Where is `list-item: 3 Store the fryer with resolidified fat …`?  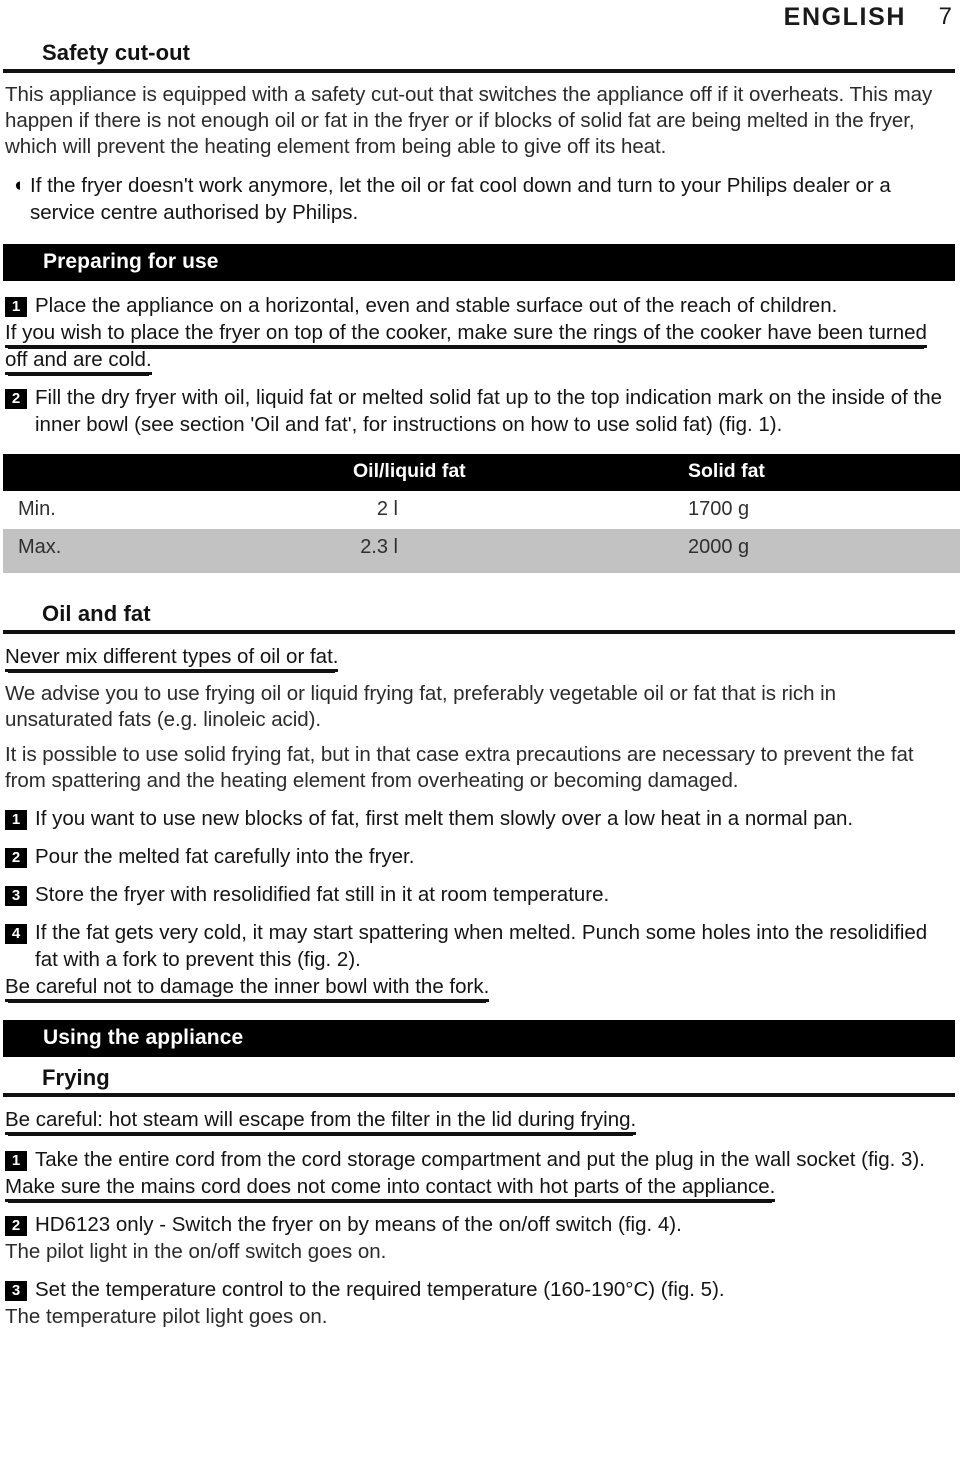
list-item: 3 Store the fryer with resolidified fat … is located at coordinates (480, 894).